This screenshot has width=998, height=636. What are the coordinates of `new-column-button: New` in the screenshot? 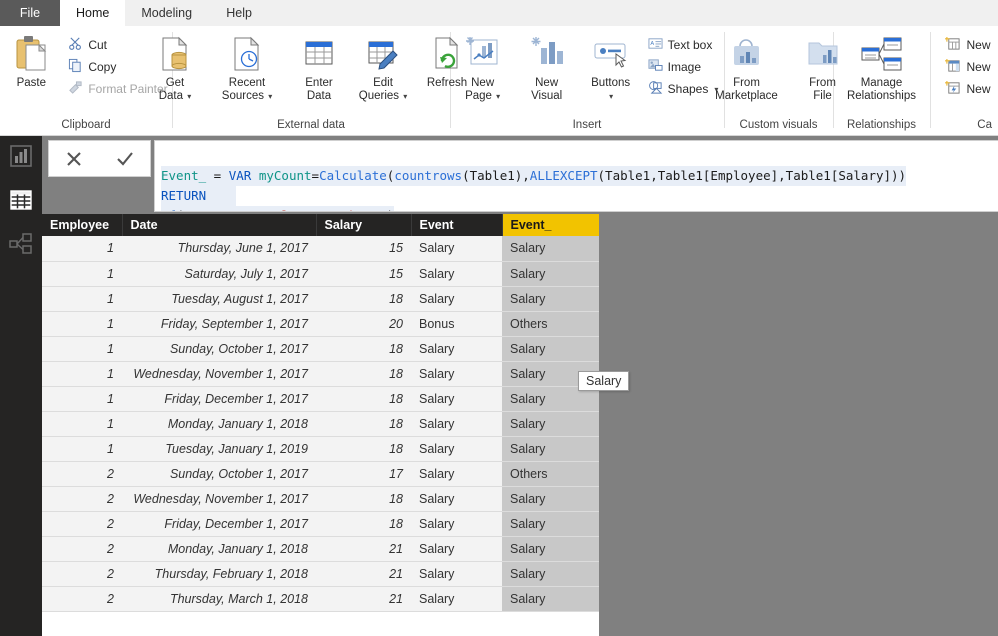 It's located at (967, 67).